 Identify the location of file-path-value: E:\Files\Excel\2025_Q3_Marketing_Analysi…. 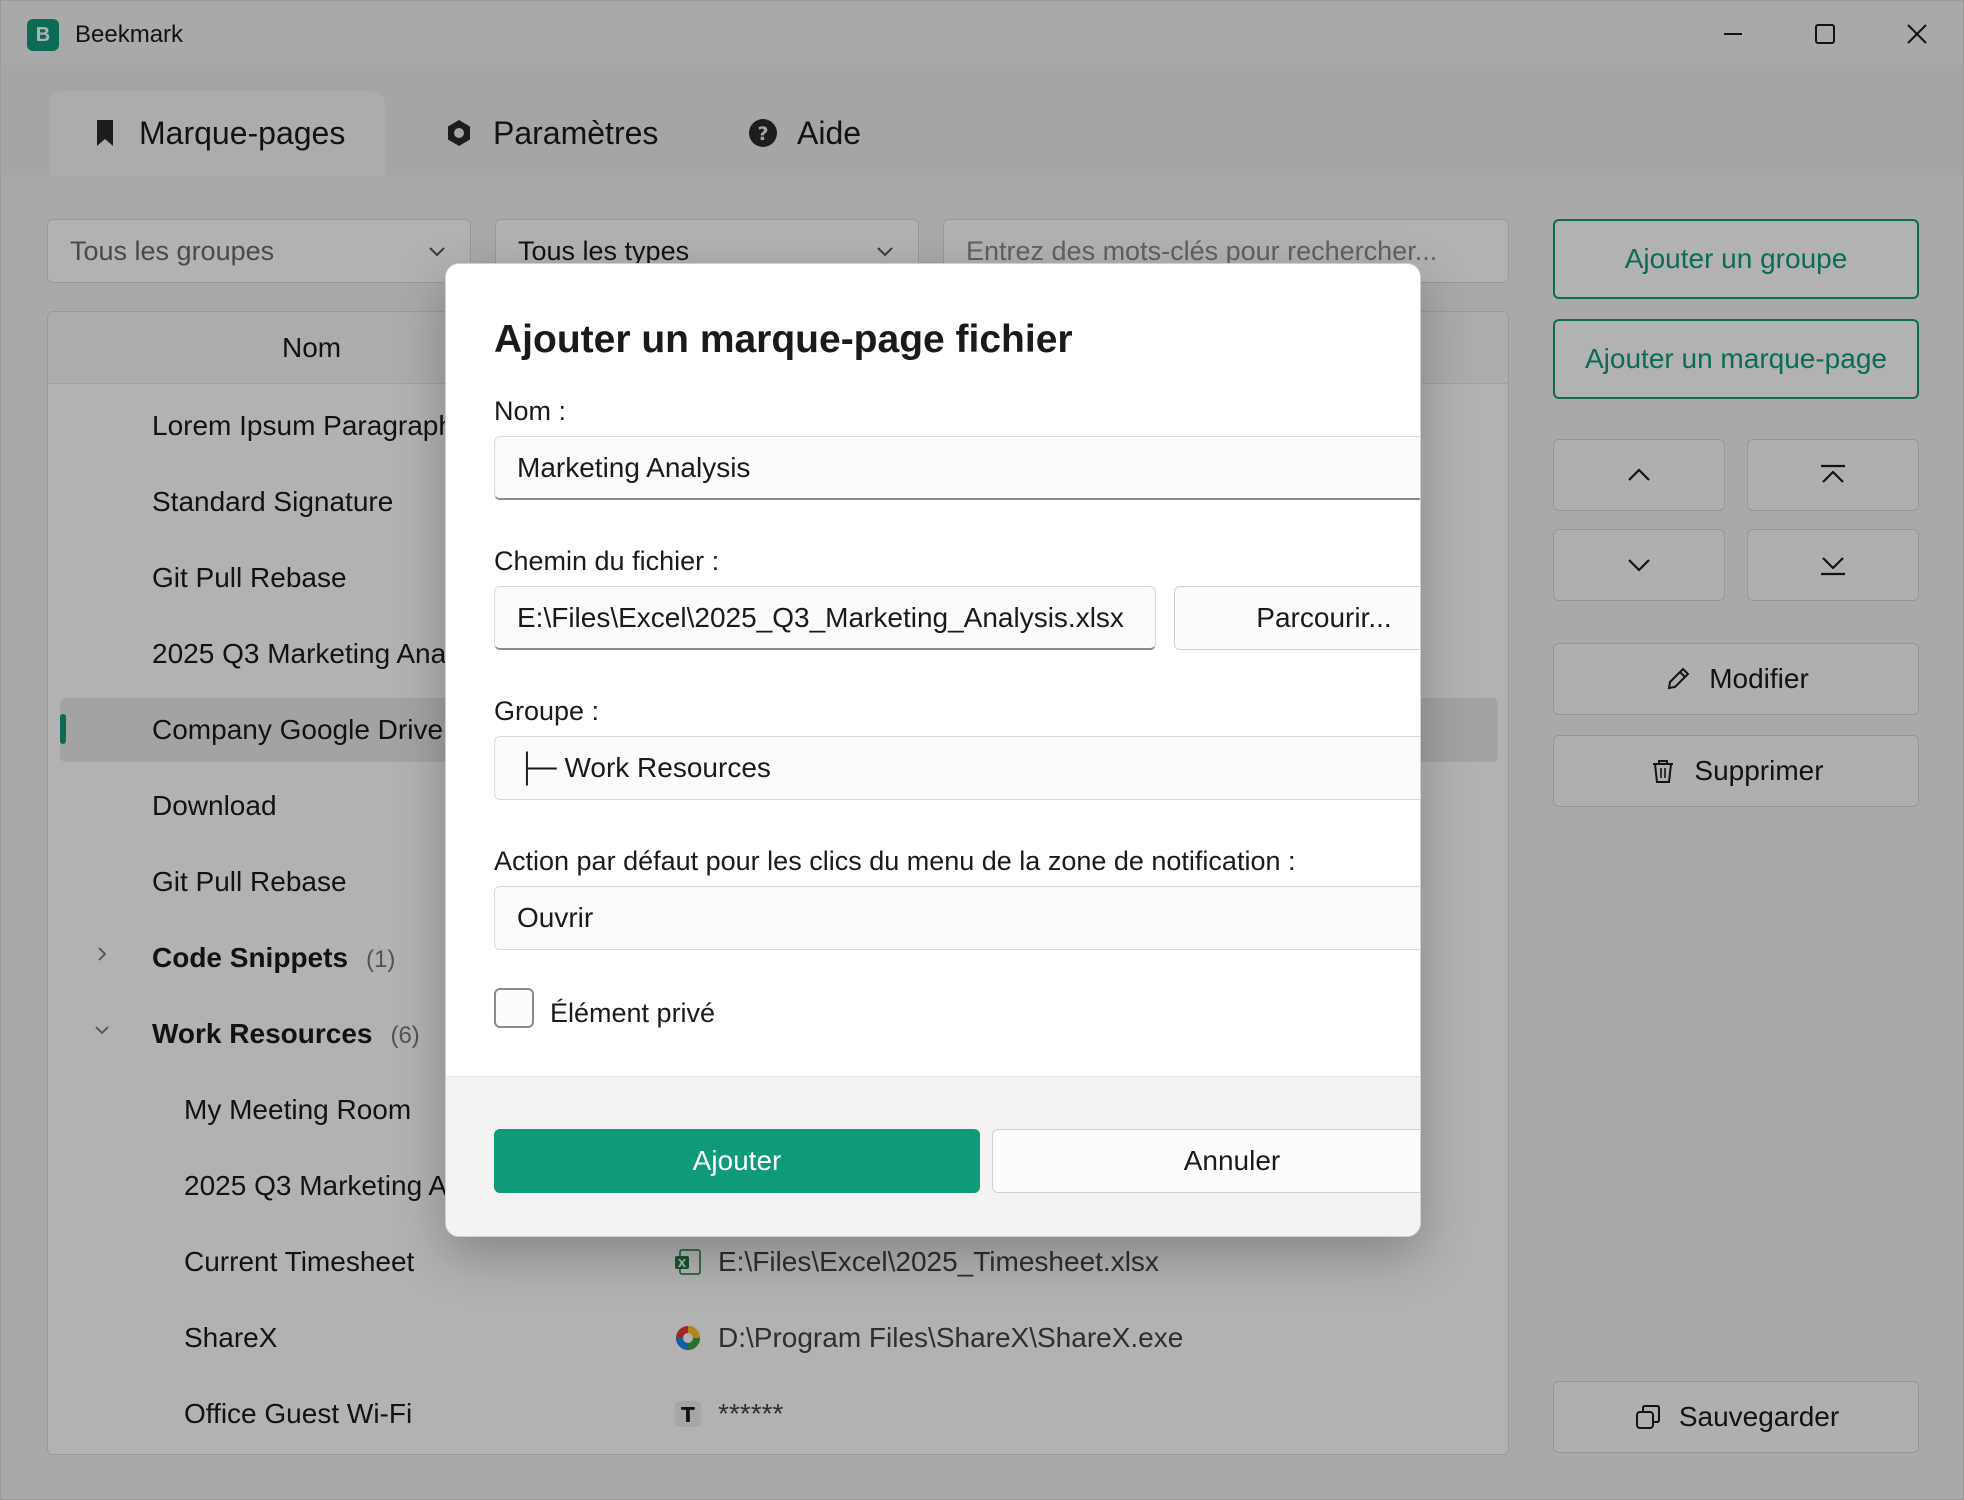
(820, 617).